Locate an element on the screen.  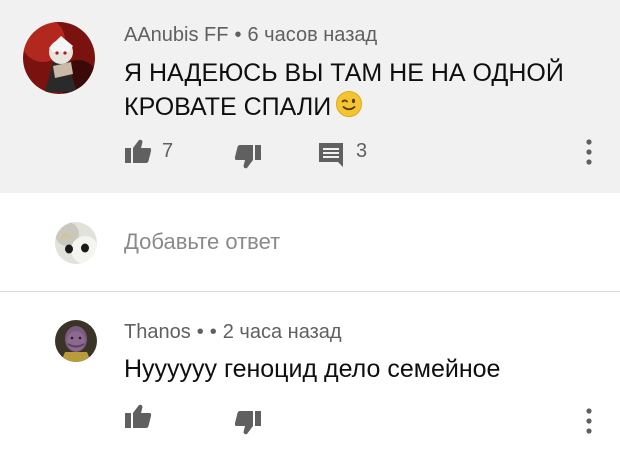
user-avatar is located at coordinates (76, 243).